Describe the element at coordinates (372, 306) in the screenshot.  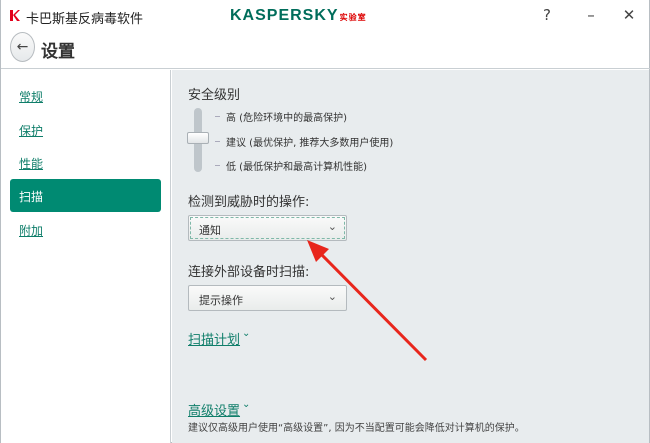
I see `arrow-shaft` at that location.